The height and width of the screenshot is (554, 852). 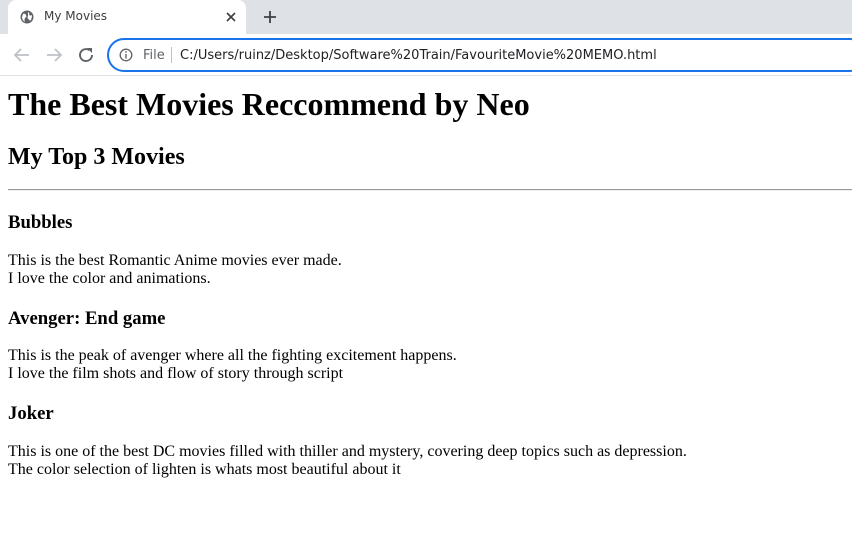 I want to click on chip-divider, so click(x=171, y=55).